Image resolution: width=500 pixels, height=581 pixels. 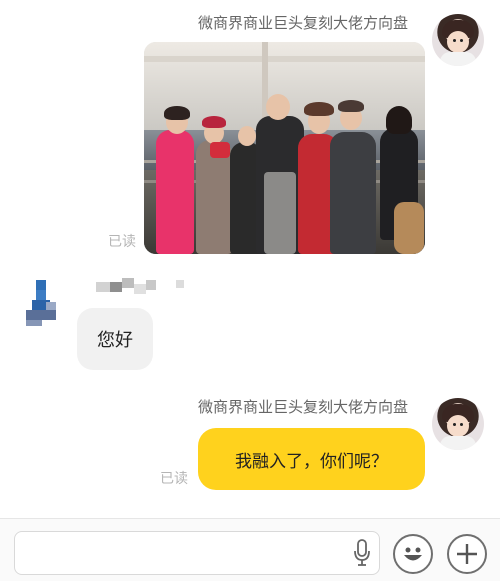 I want to click on incoming-message-text: 您好, so click(x=115, y=340).